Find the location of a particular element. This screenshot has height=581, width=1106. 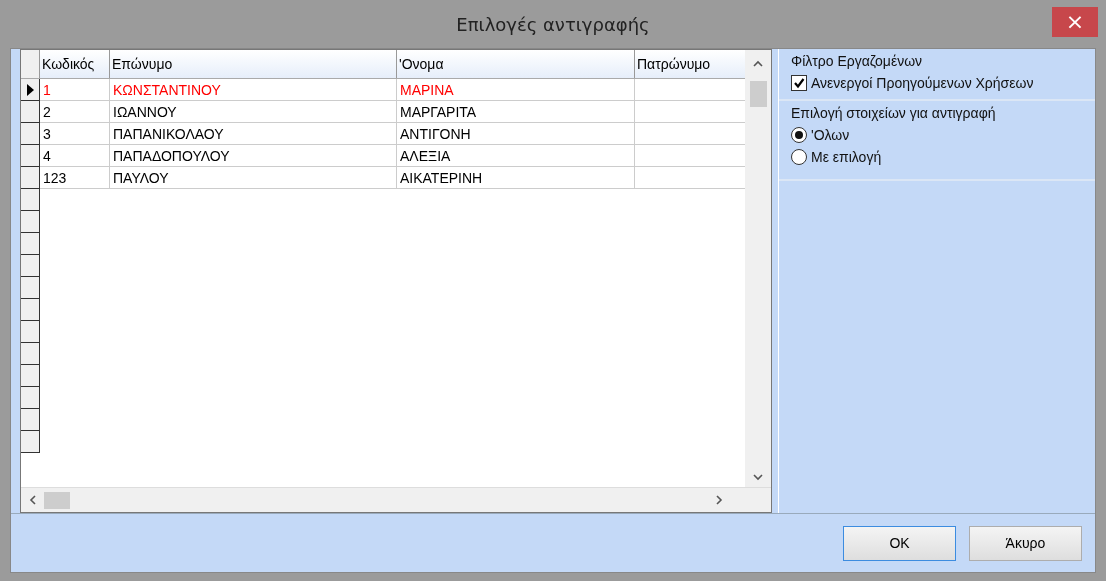

table-cell: ΑΙΚΑΤΕΡΙΝΗ is located at coordinates (516, 178).